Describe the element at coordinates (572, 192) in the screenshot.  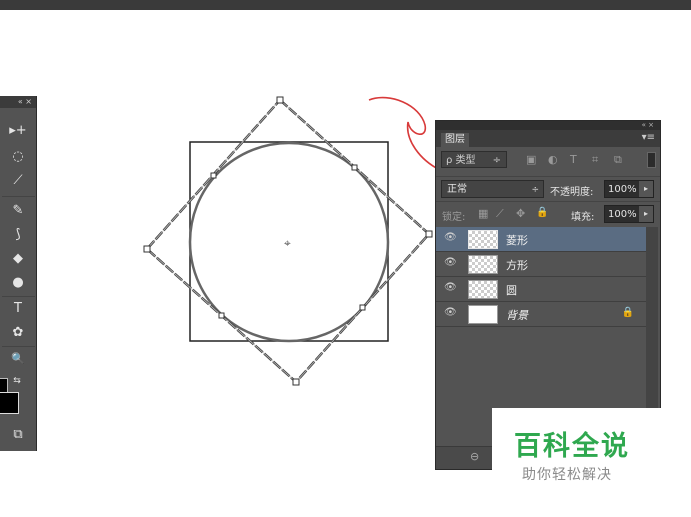
I see `opacity-label: 不透明度:` at that location.